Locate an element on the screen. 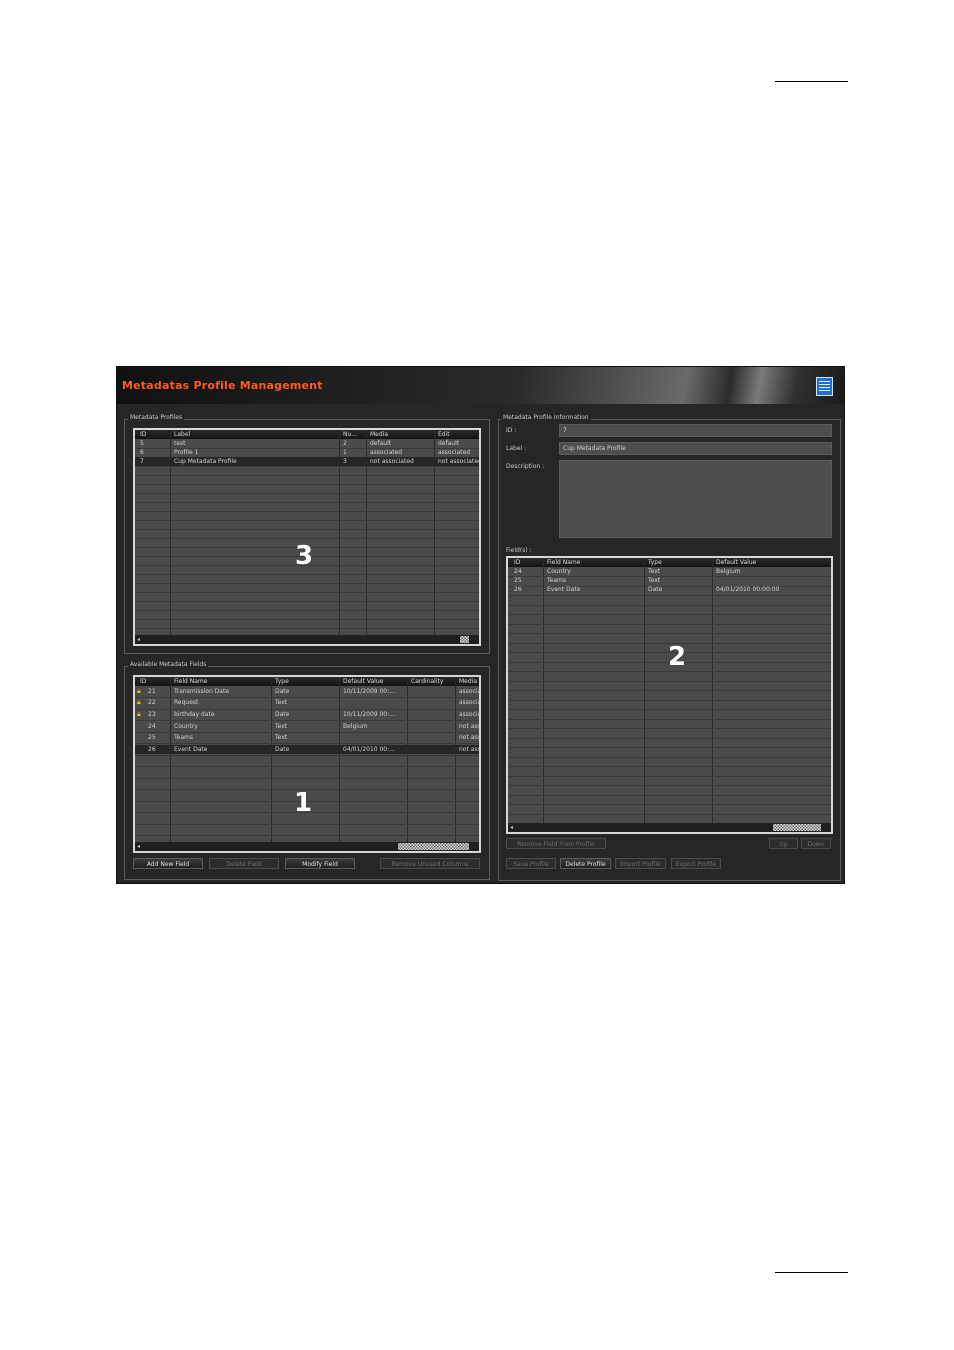 The image size is (954, 1350). cell-default-value is located at coordinates (373, 702).